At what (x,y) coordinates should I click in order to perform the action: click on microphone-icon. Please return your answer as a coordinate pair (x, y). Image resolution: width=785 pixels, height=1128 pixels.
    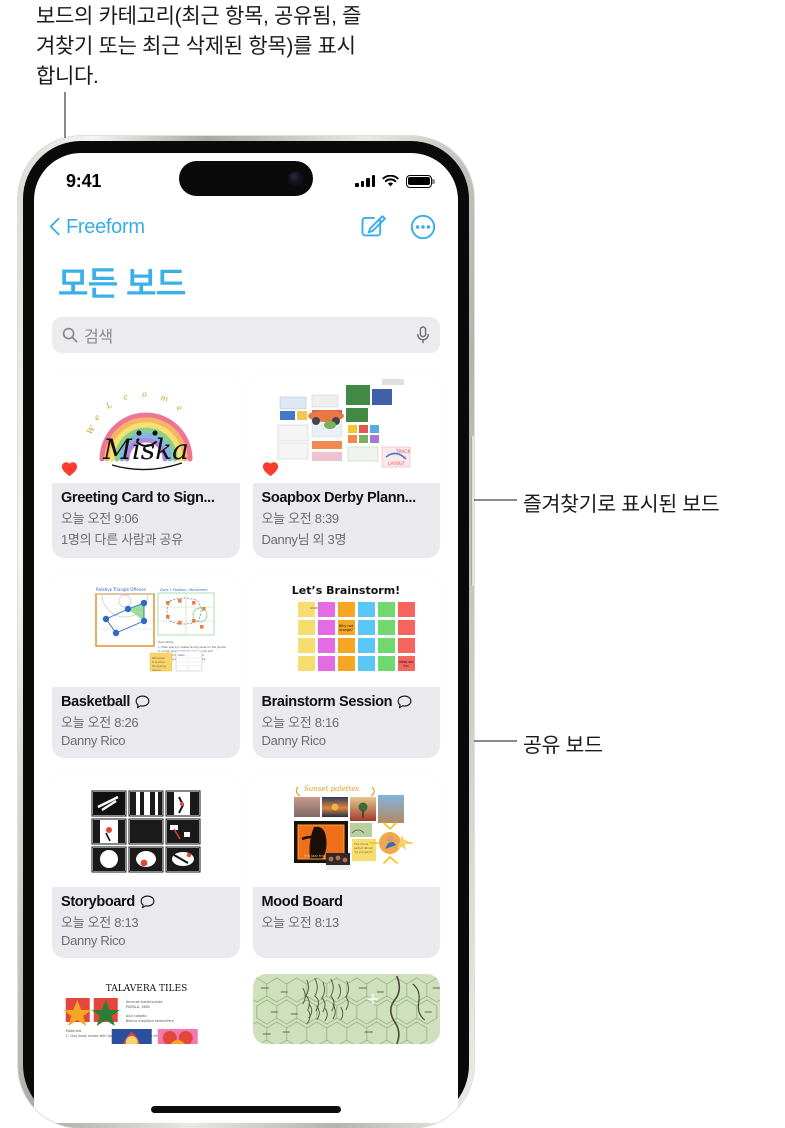
    Looking at the image, I should click on (423, 335).